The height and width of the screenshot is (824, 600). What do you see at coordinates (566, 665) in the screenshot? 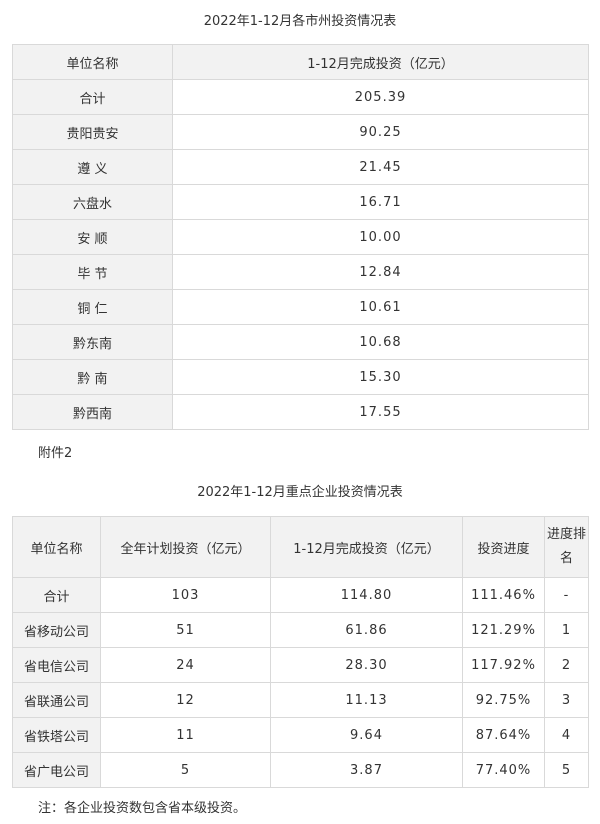
I see `row-rank: 2` at bounding box center [566, 665].